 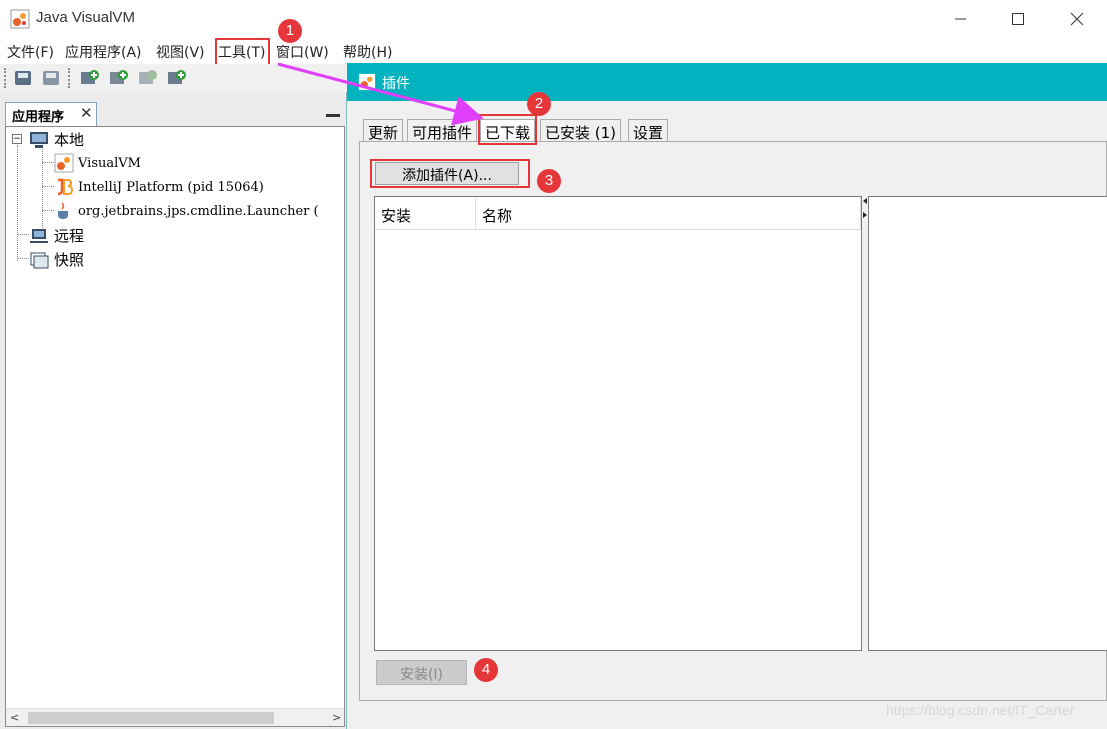 I want to click on compare-icon, so click(x=176, y=78).